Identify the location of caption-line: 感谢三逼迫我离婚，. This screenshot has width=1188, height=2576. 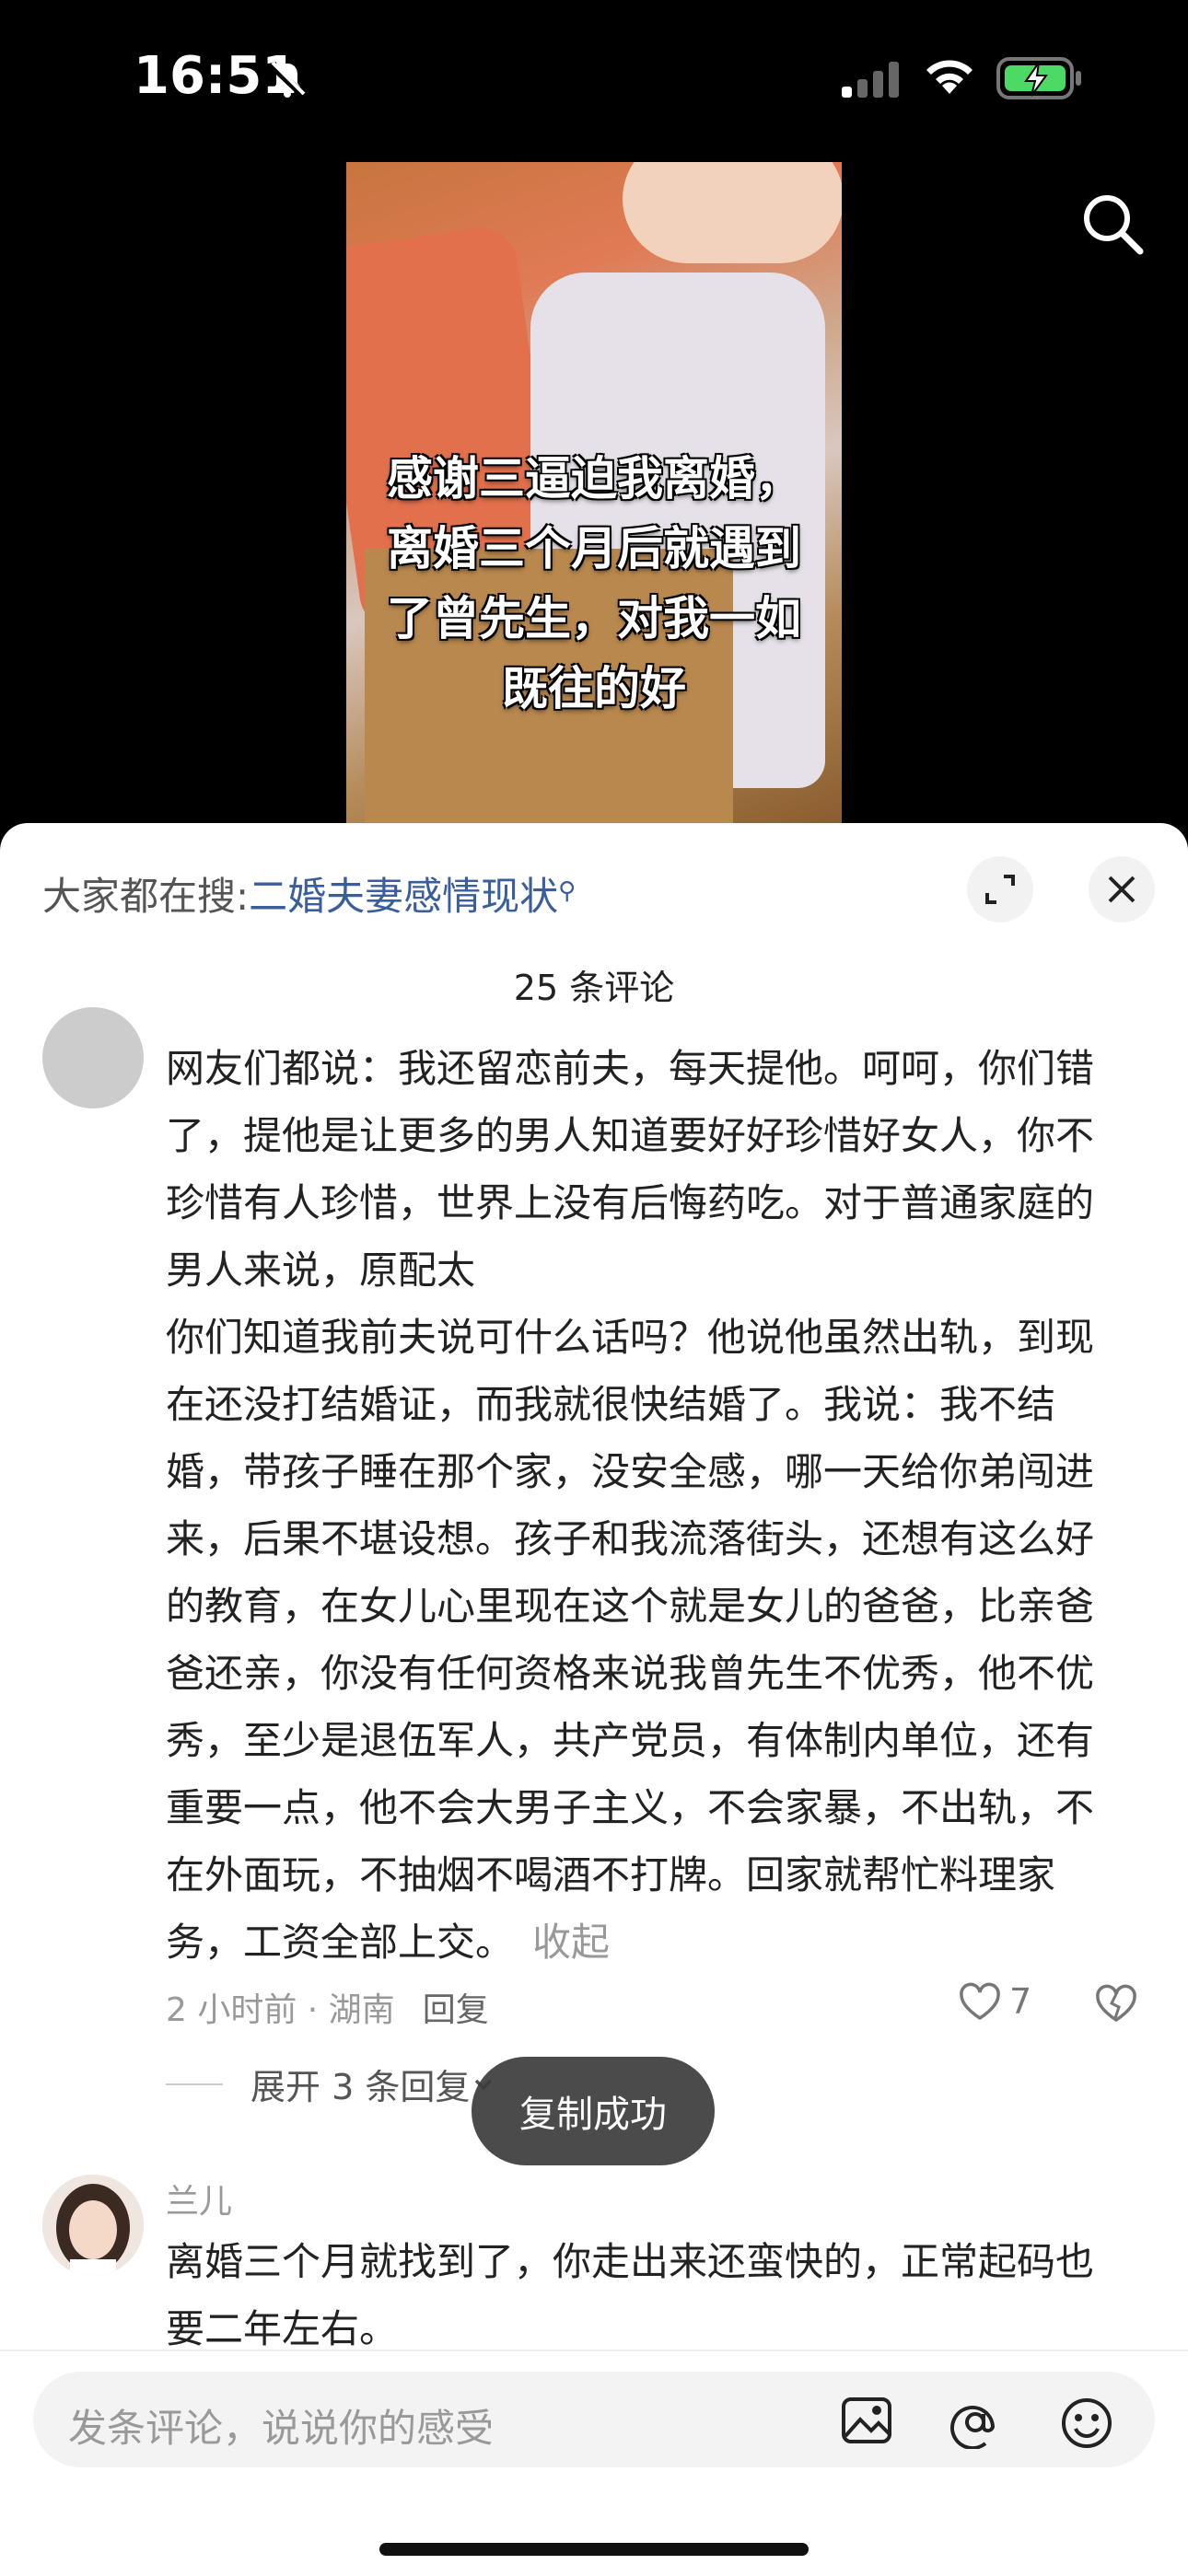
(594, 478).